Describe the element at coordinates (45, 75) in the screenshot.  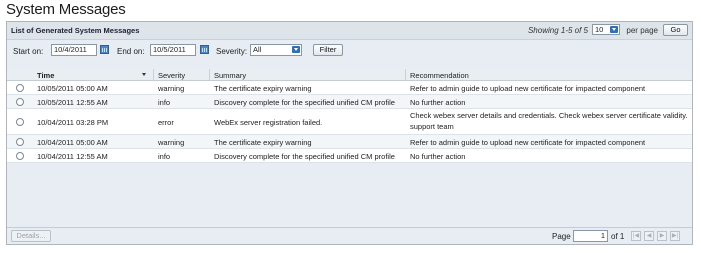
I see `column-header-time: Time` at that location.